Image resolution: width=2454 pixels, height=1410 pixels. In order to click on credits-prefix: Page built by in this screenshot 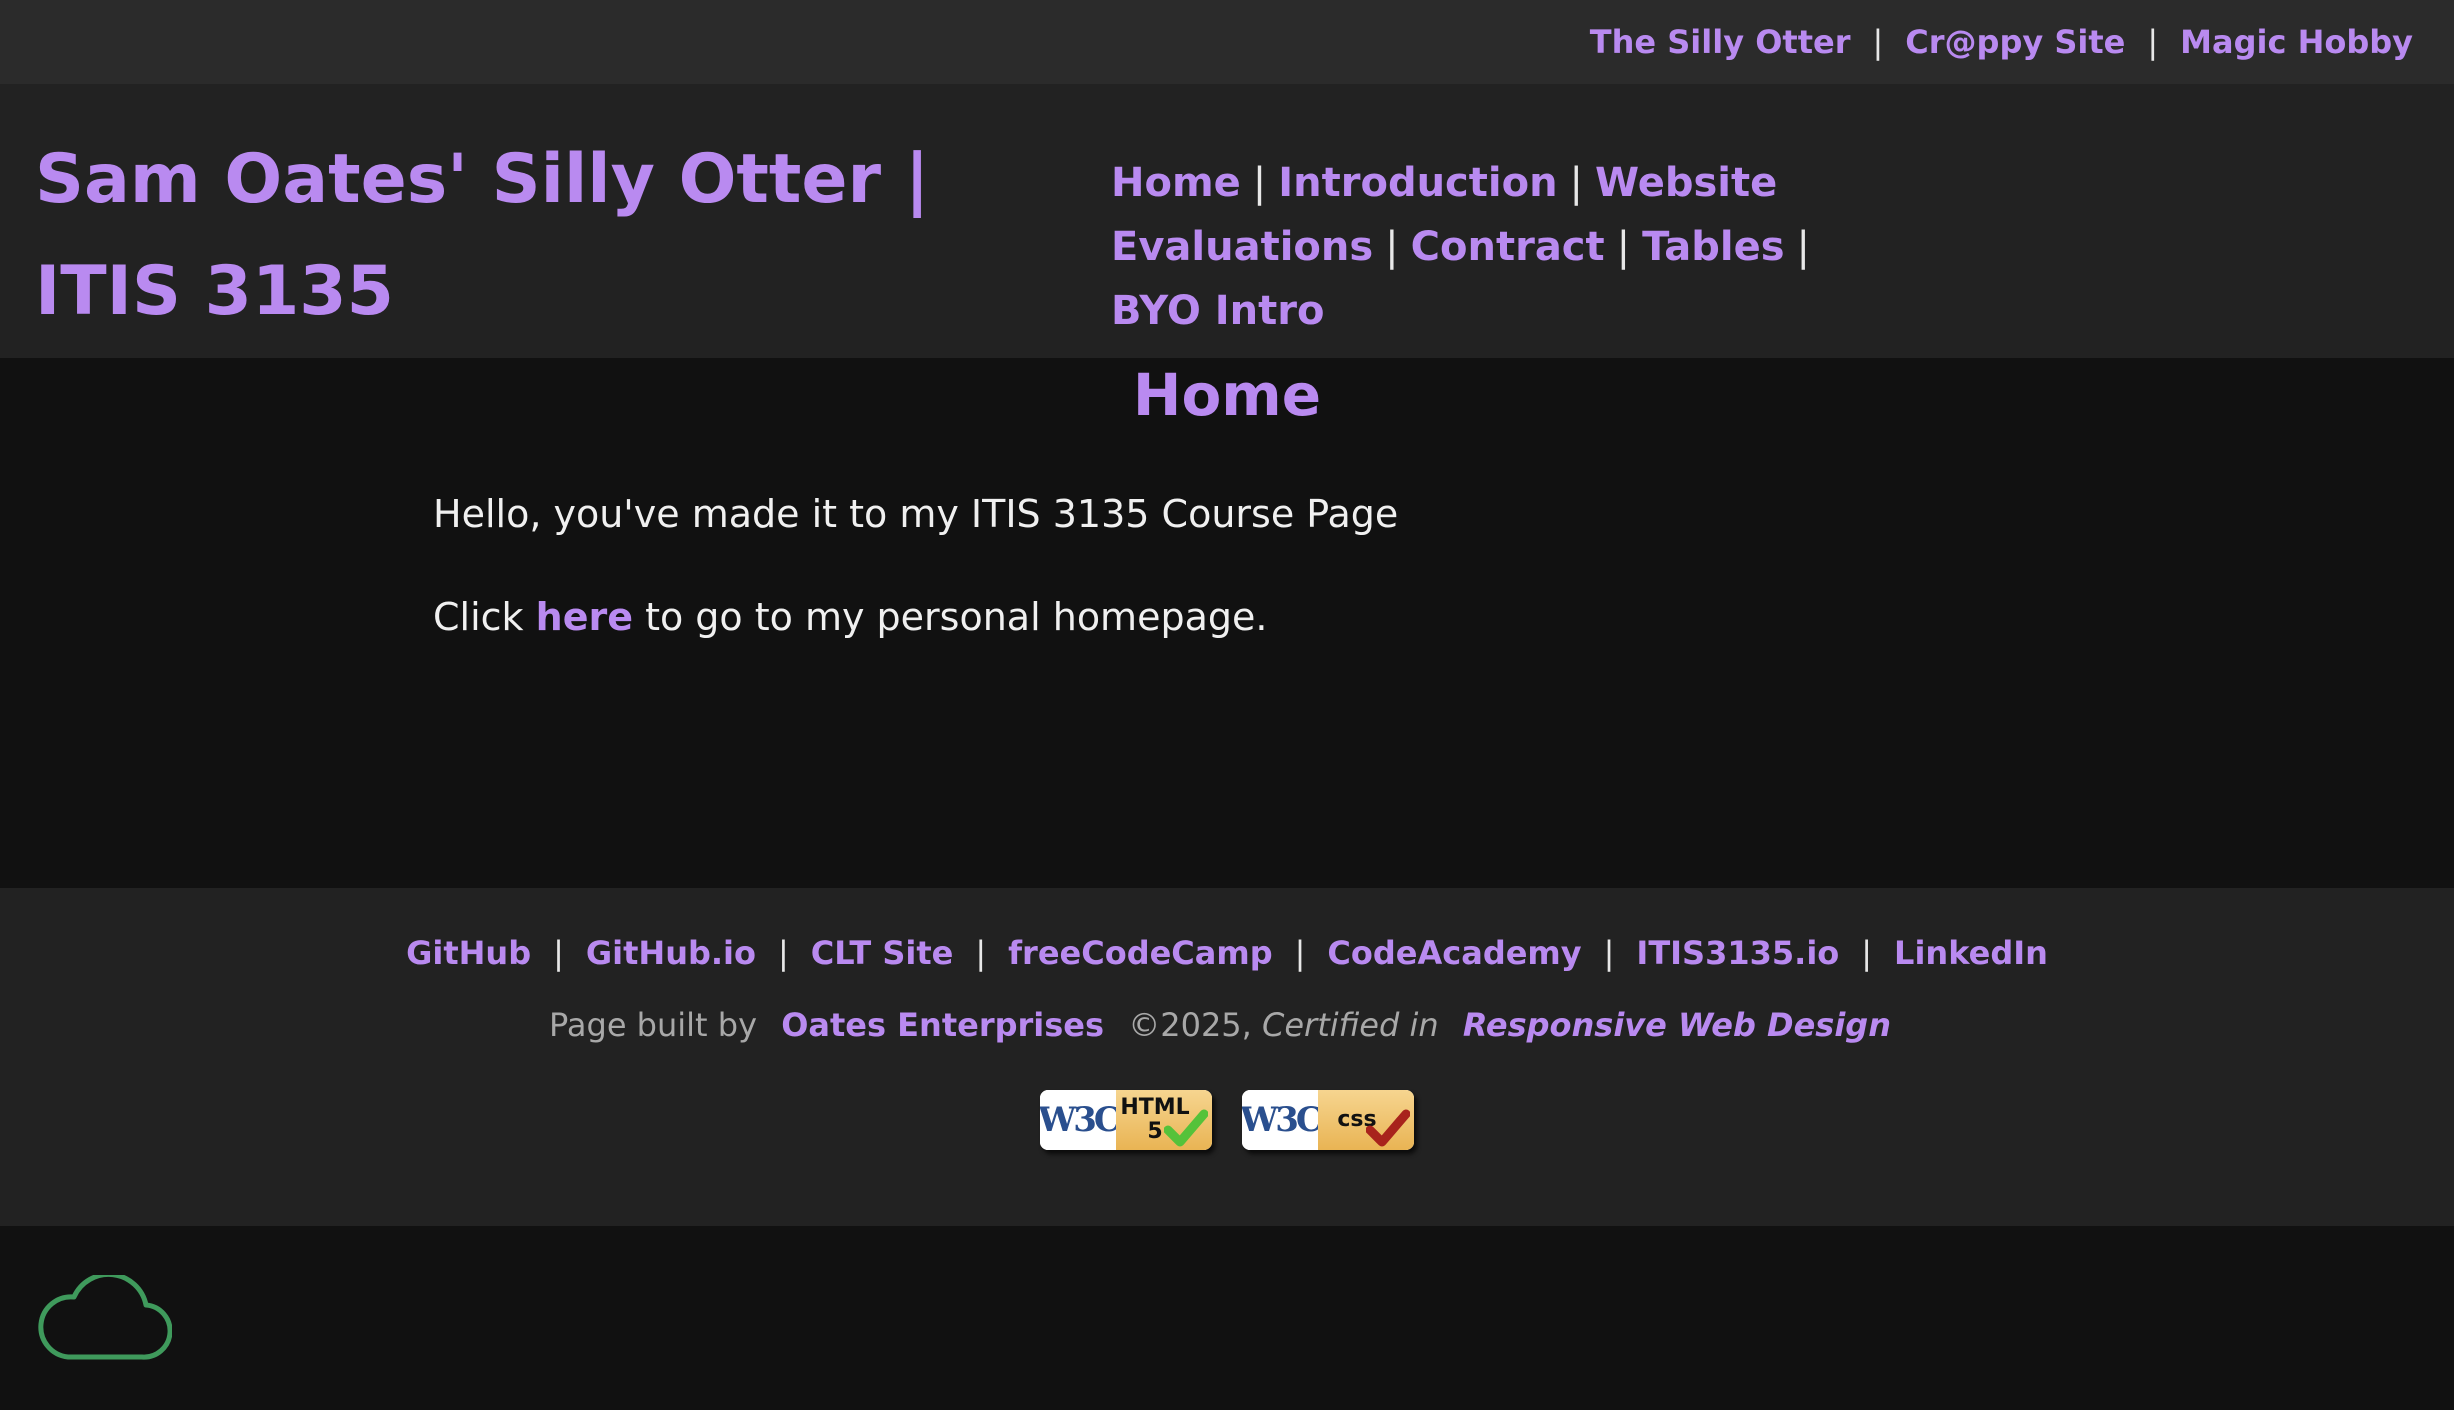, I will do `click(653, 1025)`.